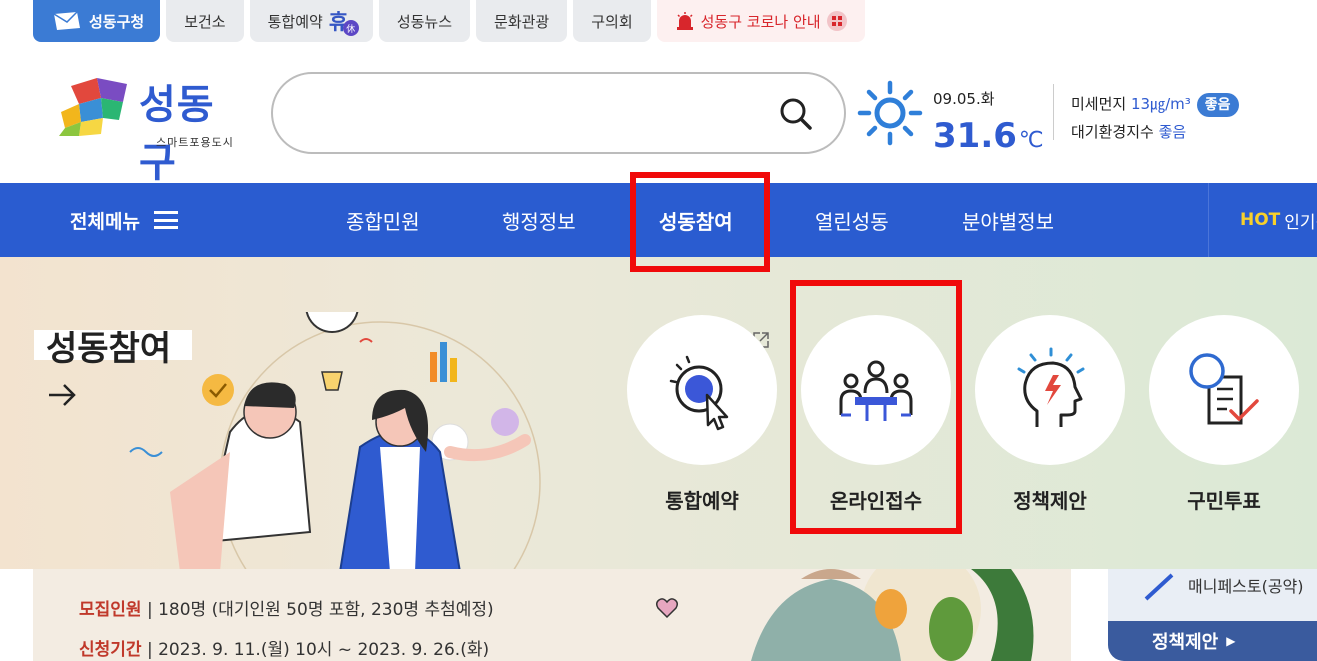  Describe the element at coordinates (1053, 112) in the screenshot. I see `divider` at that location.